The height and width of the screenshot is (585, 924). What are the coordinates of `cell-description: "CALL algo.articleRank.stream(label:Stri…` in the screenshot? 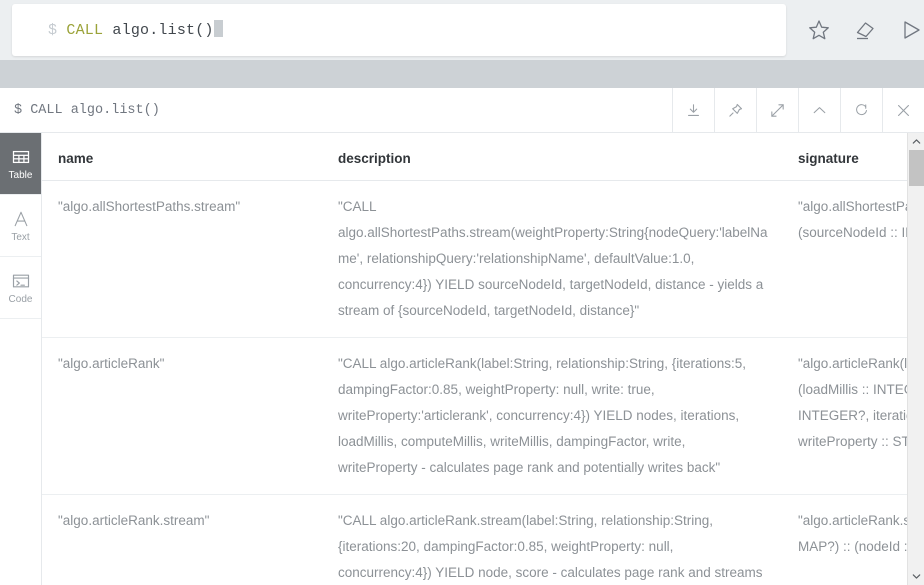 It's located at (552, 539).